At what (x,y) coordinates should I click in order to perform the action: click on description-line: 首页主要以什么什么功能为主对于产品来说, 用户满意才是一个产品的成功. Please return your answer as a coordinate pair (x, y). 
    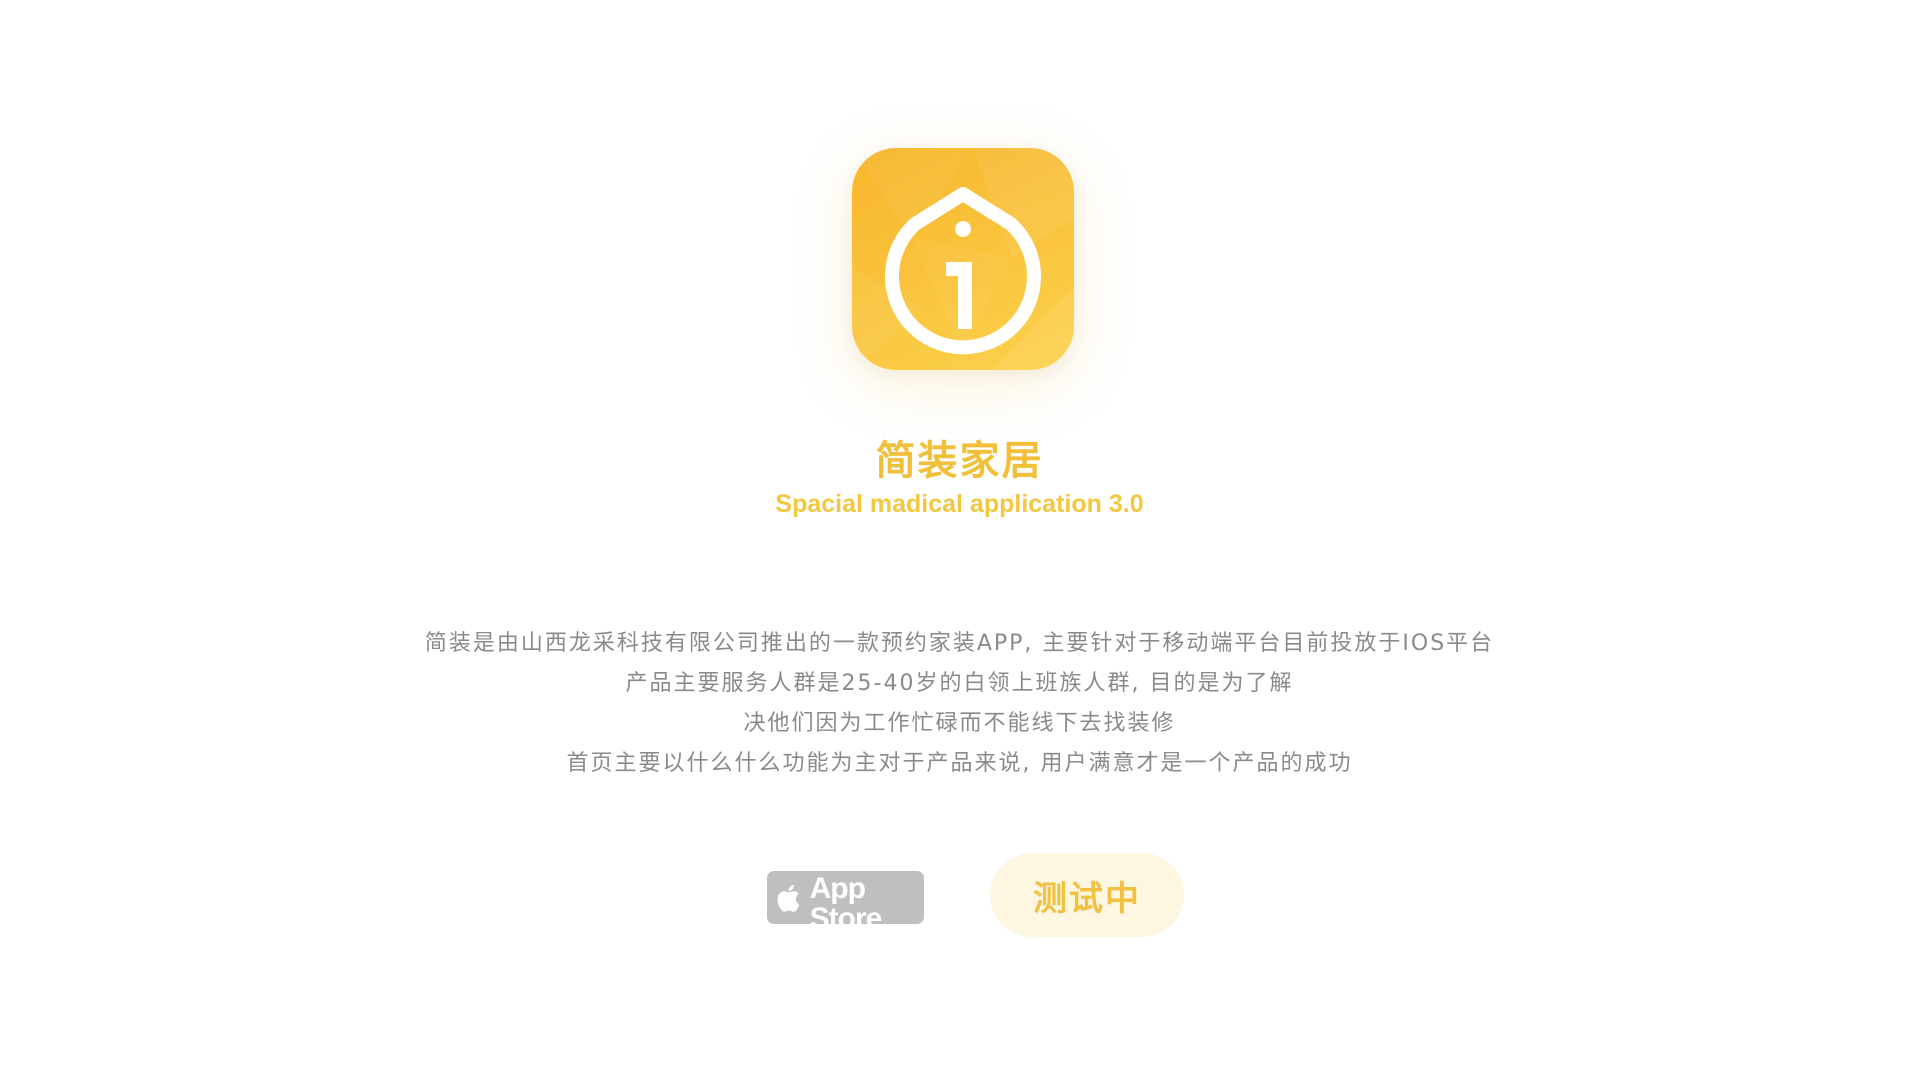
    Looking at the image, I should click on (959, 763).